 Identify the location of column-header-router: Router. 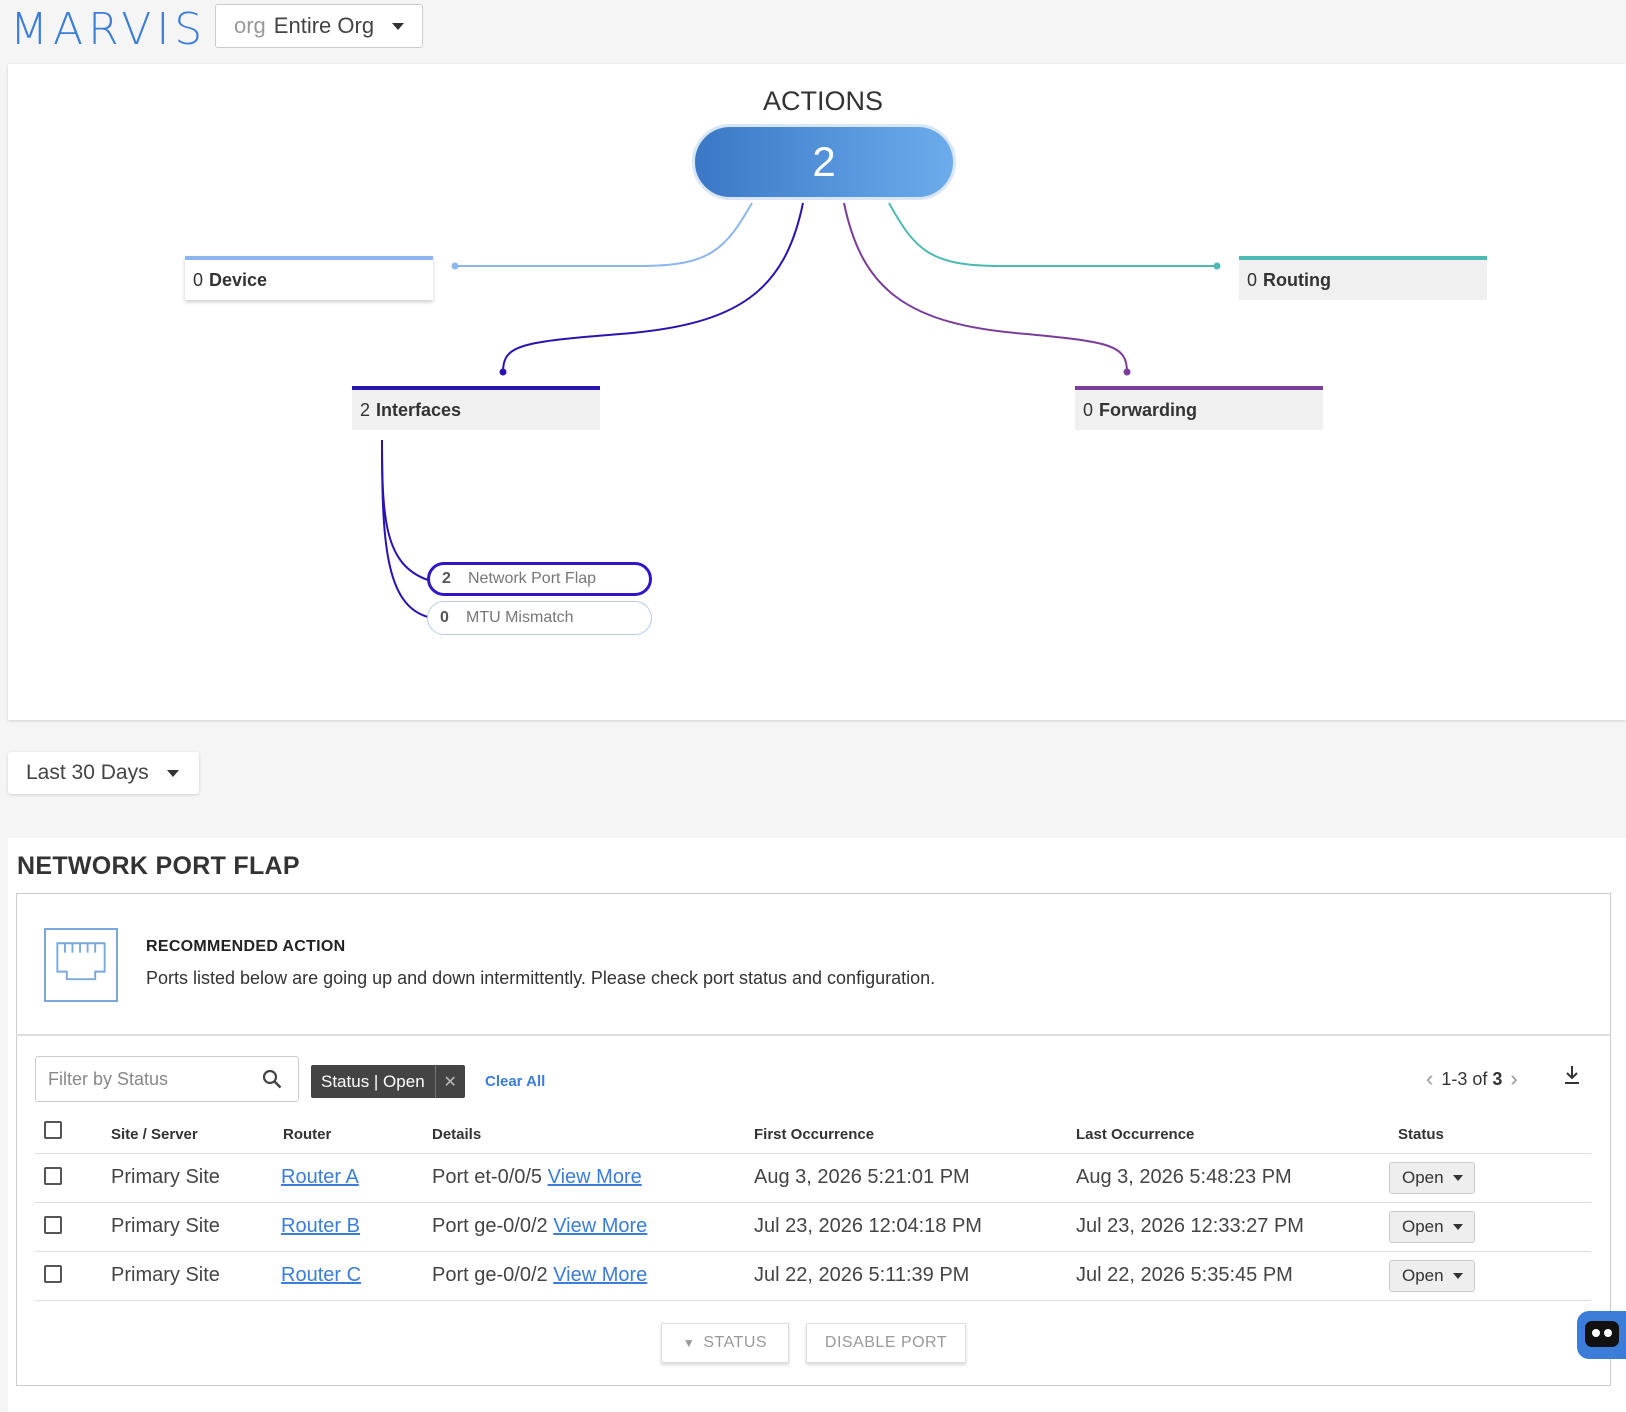
(307, 1134).